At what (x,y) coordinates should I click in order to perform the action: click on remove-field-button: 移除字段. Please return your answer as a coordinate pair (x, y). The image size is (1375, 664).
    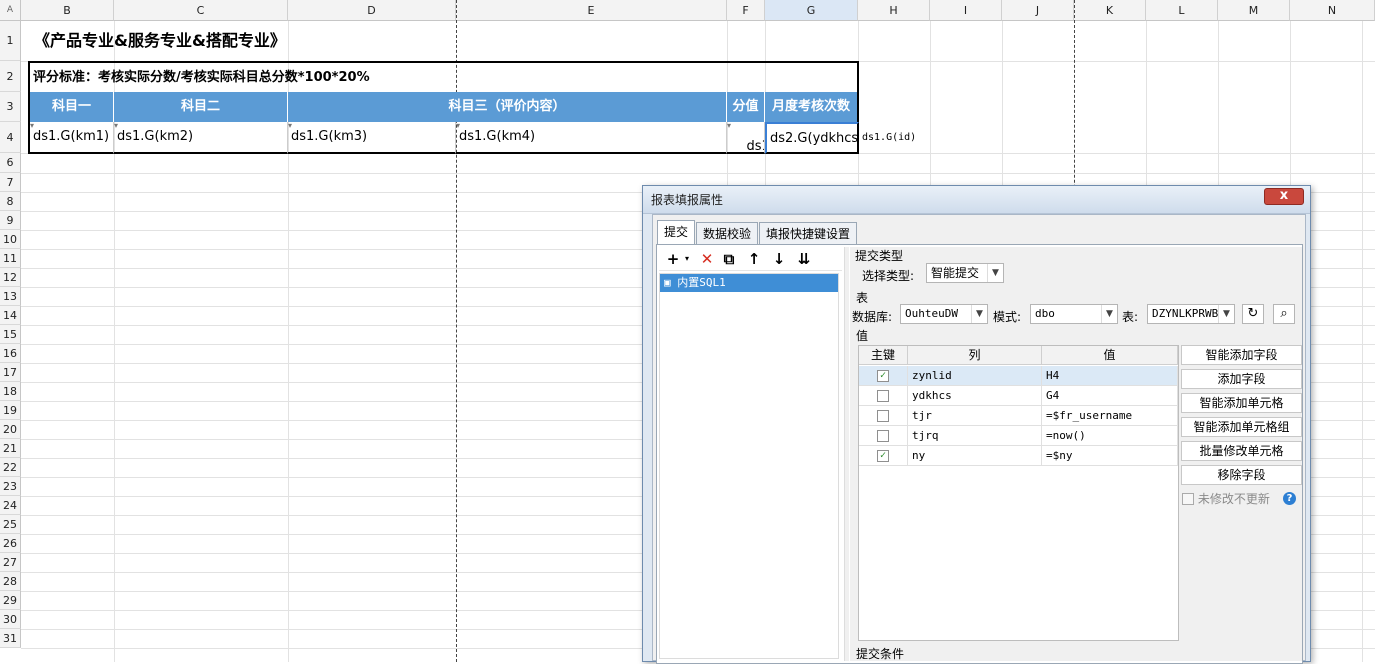
    Looking at the image, I should click on (1241, 475).